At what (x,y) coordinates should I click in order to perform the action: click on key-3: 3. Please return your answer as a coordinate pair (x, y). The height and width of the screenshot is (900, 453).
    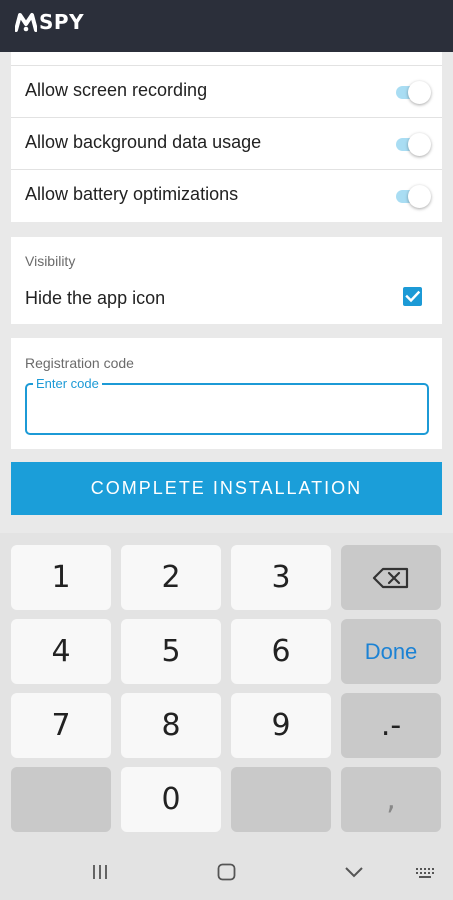
    Looking at the image, I should click on (281, 577).